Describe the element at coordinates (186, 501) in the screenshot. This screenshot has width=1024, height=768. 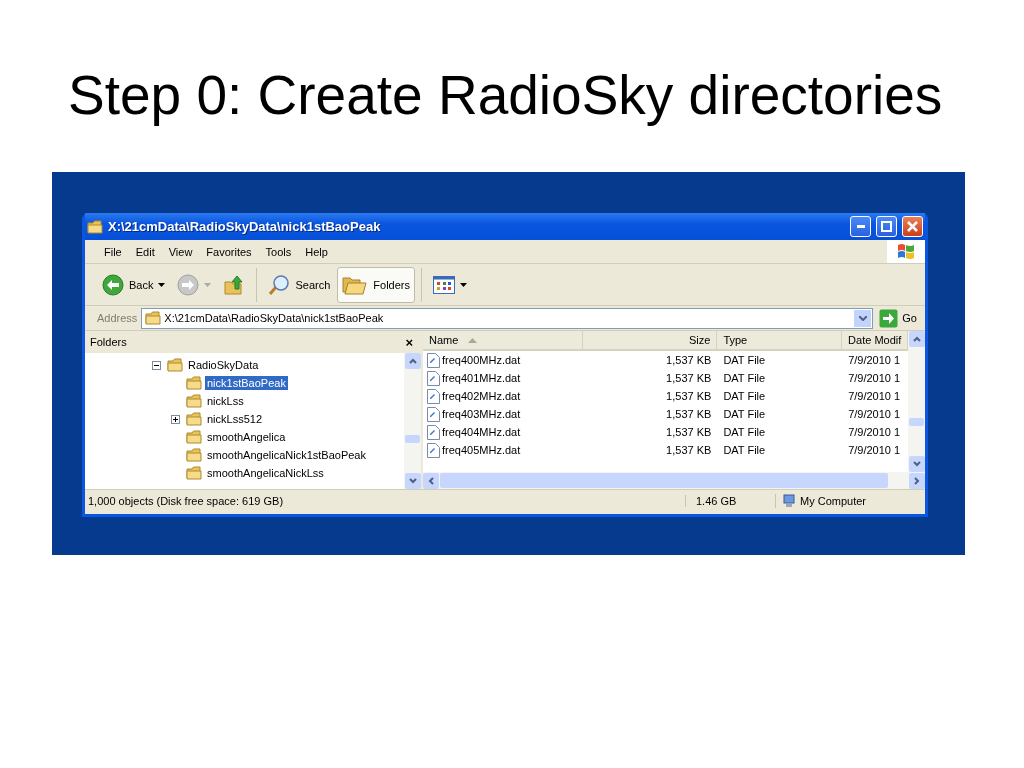
I see `status-text: 1,000 objects (Disk free space: 619 GB)` at that location.